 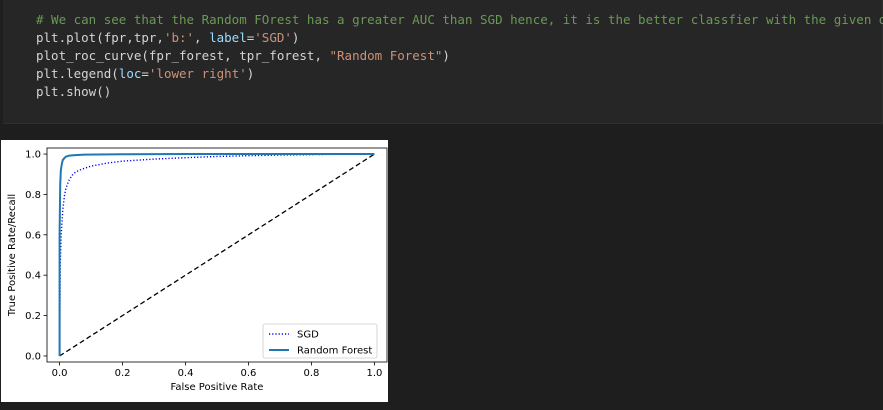 I want to click on y-tick-label: 0.4, so click(x=33, y=276).